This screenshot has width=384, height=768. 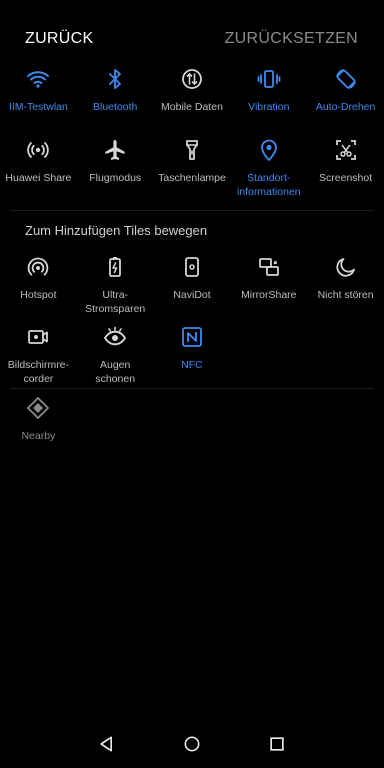 I want to click on hotspot-icon, so click(x=38, y=267).